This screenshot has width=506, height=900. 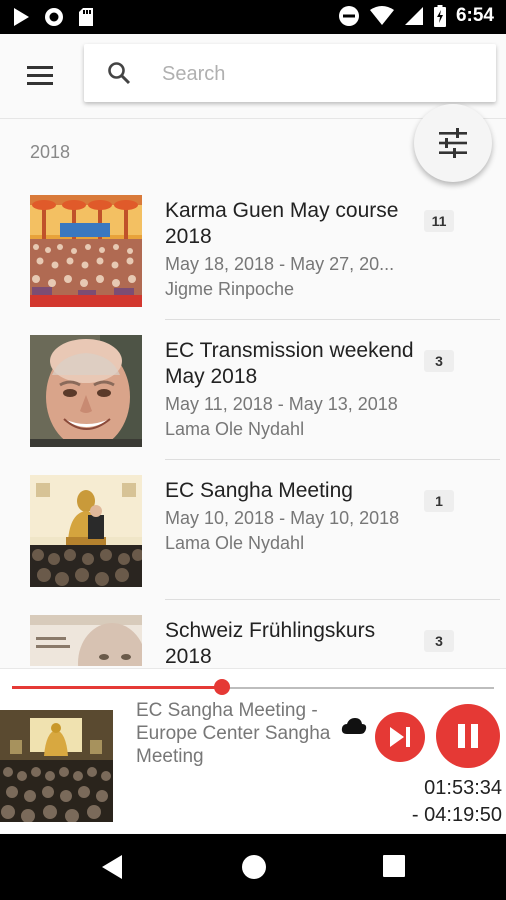 I want to click on list-item: Schweiz Frühlingskurs 2018 3, so click(x=253, y=633).